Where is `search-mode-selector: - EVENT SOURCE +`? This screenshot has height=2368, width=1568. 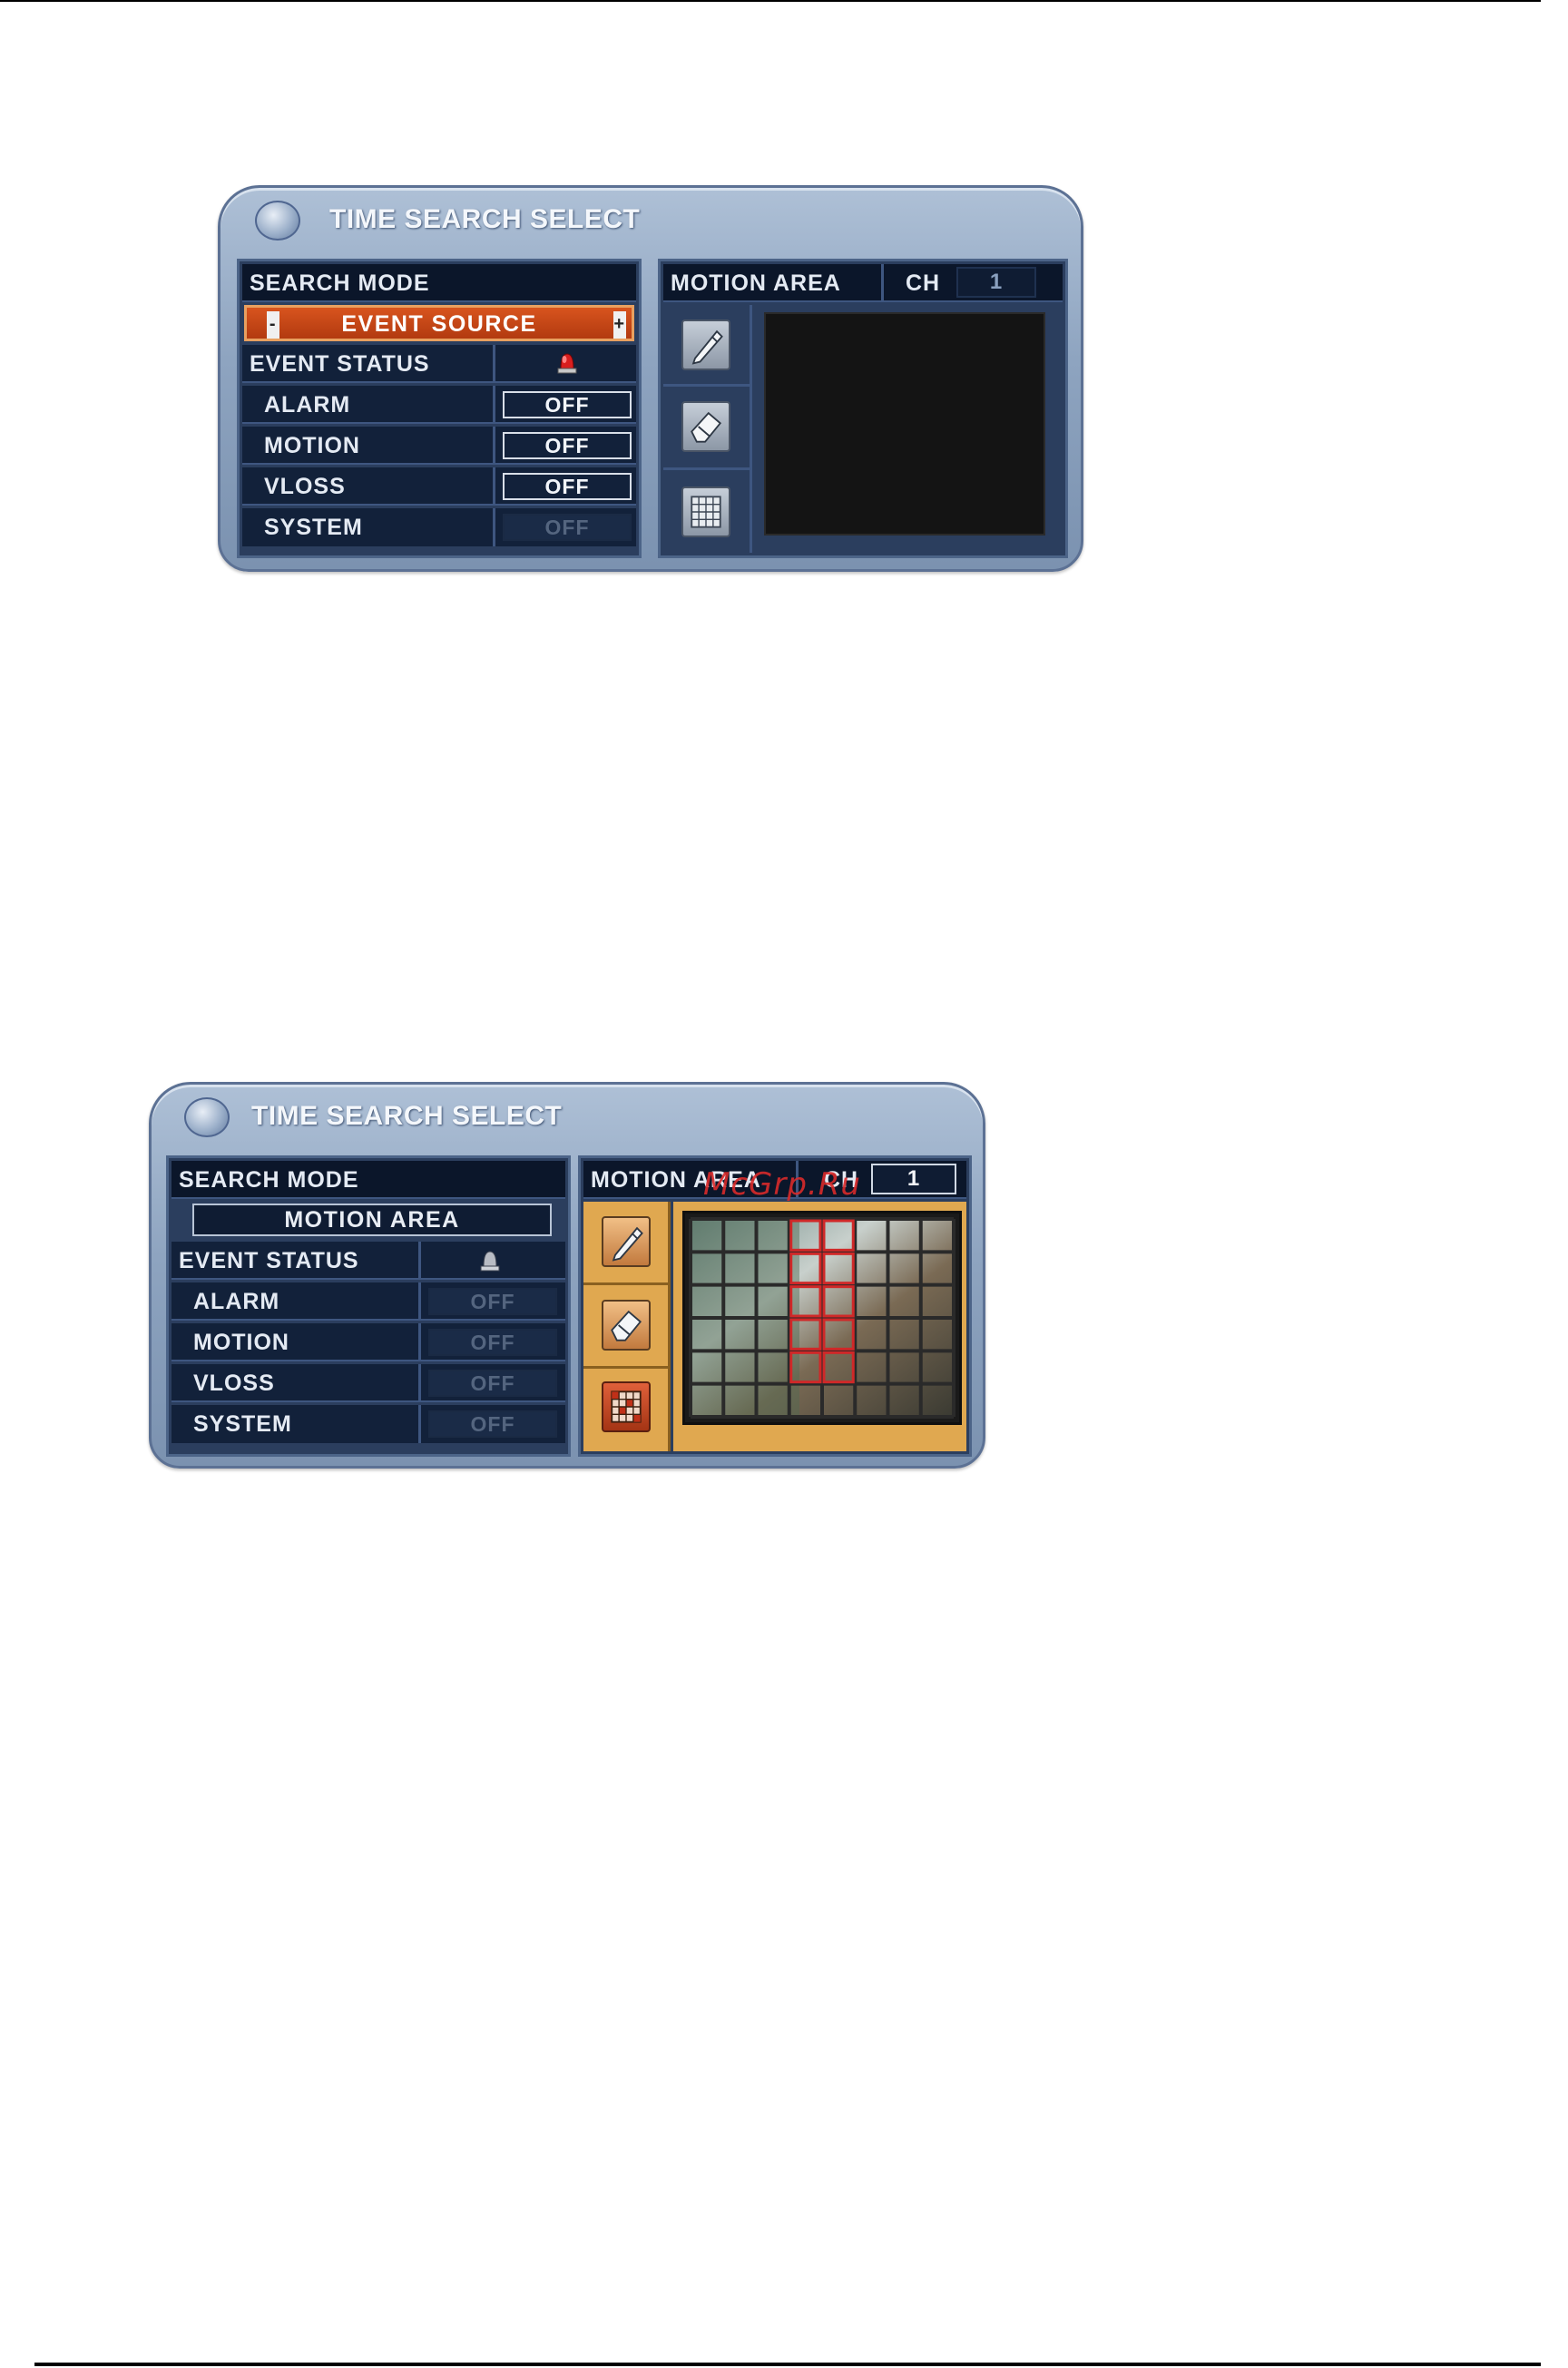 search-mode-selector: - EVENT SOURCE + is located at coordinates (439, 323).